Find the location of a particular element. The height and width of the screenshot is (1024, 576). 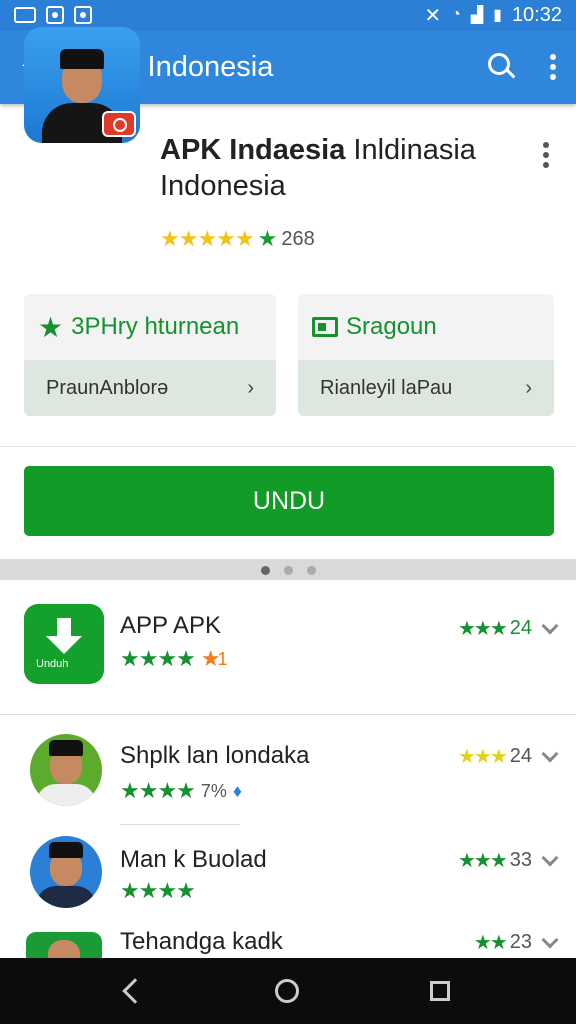

list-item-stars: ★★★★ ★ 1 is located at coordinates (174, 659).